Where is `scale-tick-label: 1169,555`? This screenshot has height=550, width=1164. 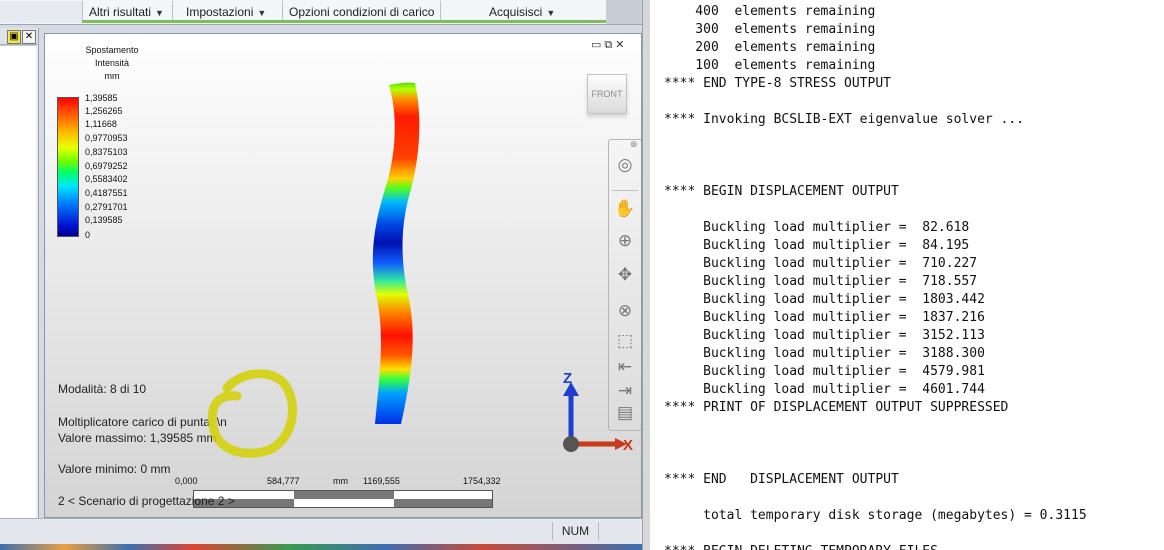 scale-tick-label: 1169,555 is located at coordinates (381, 481).